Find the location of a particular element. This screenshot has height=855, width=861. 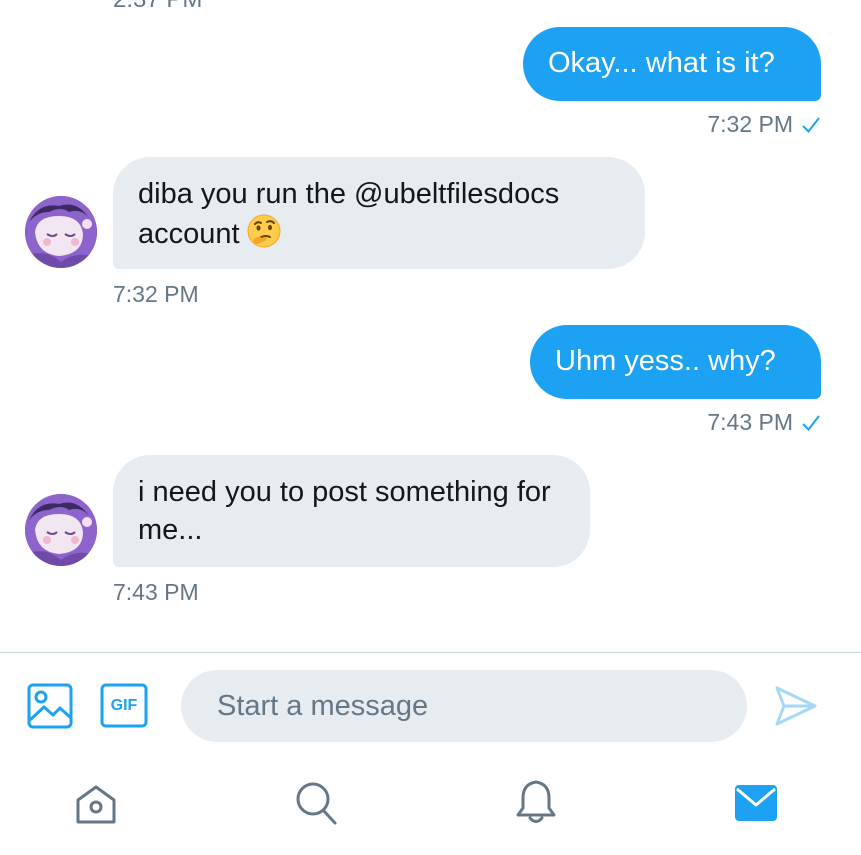

messages-icon is located at coordinates (756, 803).